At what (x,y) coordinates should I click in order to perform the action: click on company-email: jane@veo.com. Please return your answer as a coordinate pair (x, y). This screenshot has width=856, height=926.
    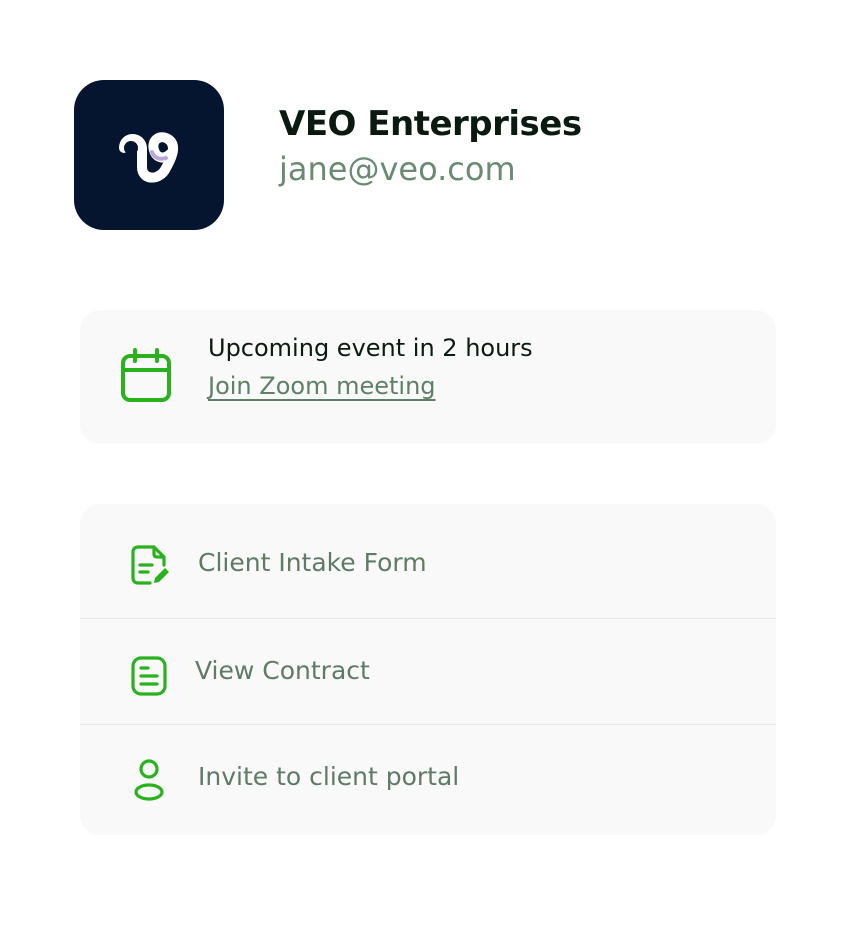
    Looking at the image, I should click on (397, 169).